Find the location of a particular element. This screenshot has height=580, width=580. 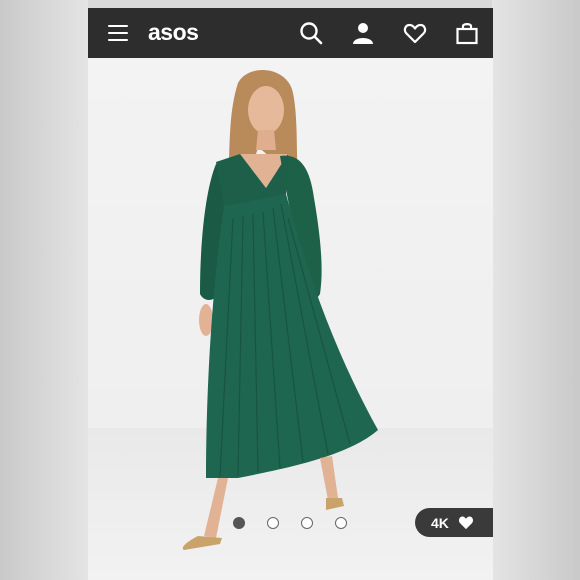

likes-badge: 4K is located at coordinates (454, 522).